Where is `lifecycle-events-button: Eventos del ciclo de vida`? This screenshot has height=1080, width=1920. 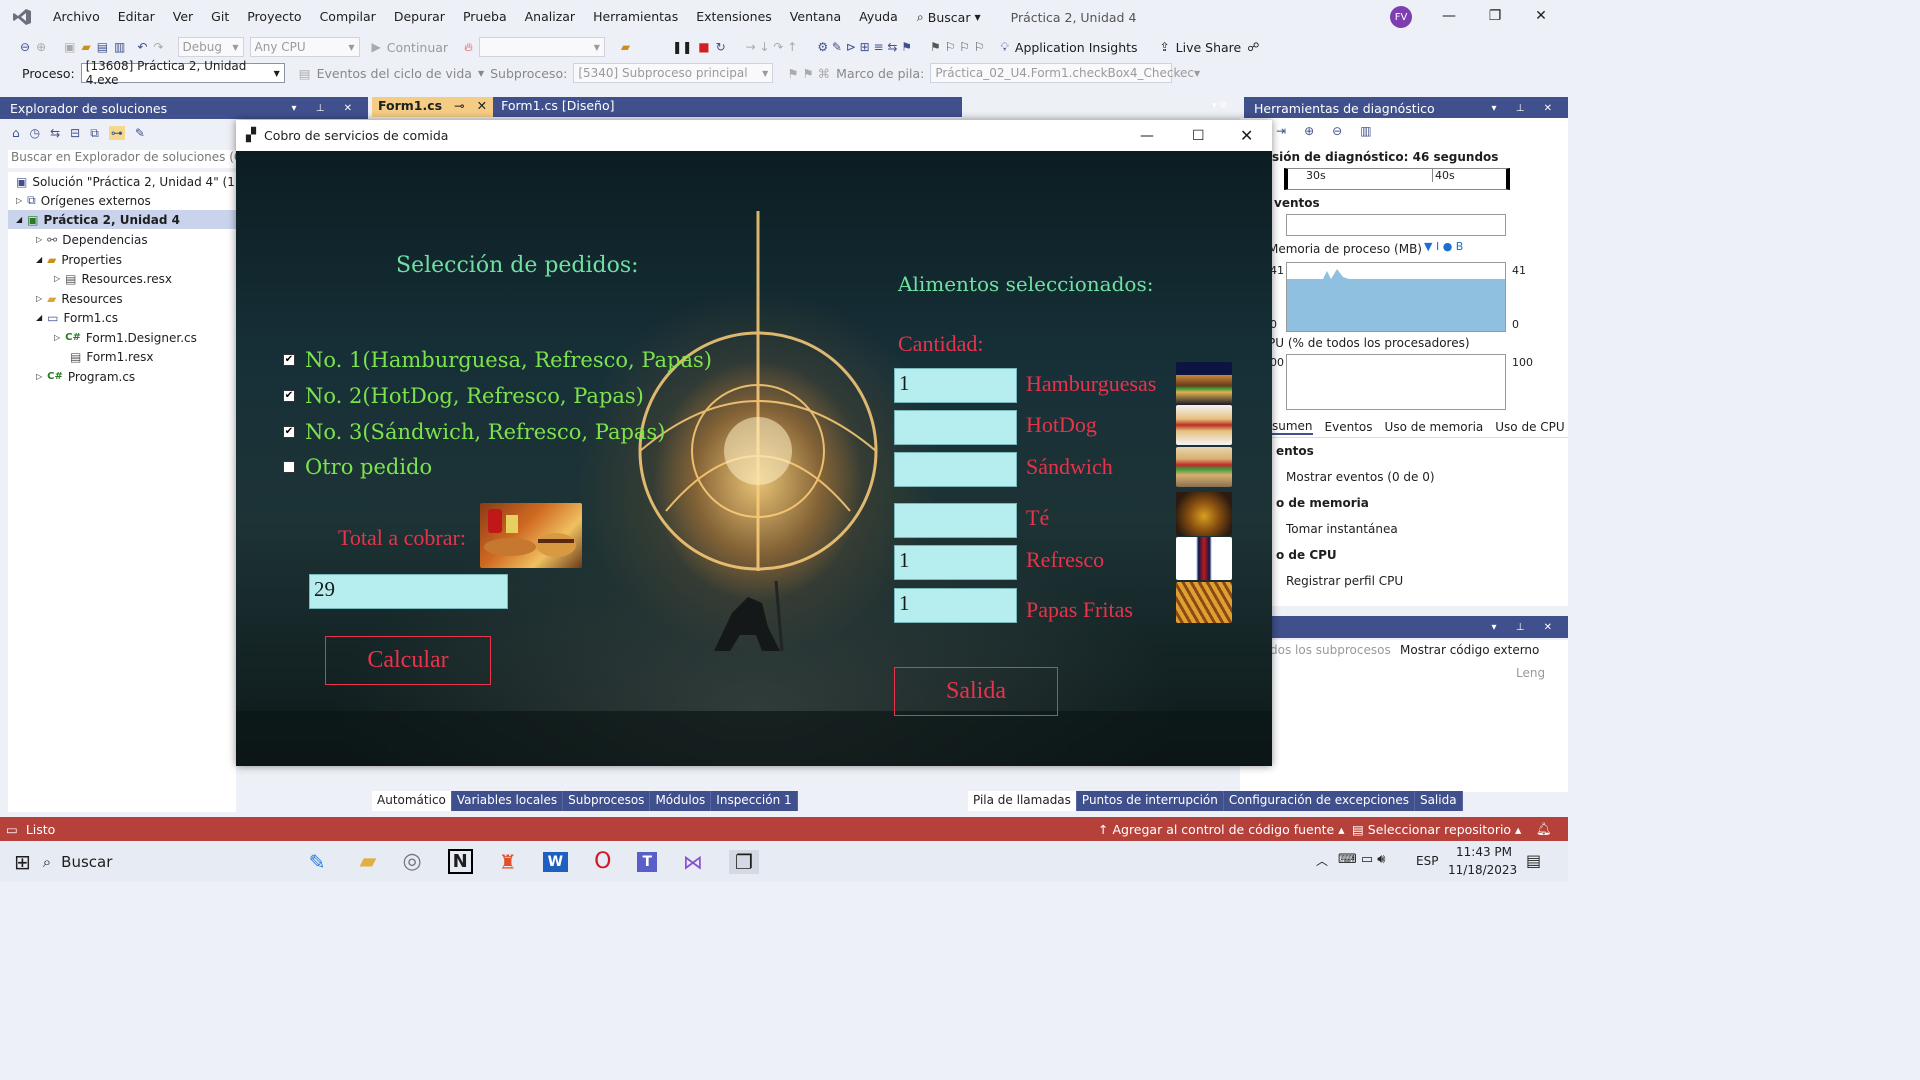
lifecycle-events-button: Eventos del ciclo de vida is located at coordinates (394, 73).